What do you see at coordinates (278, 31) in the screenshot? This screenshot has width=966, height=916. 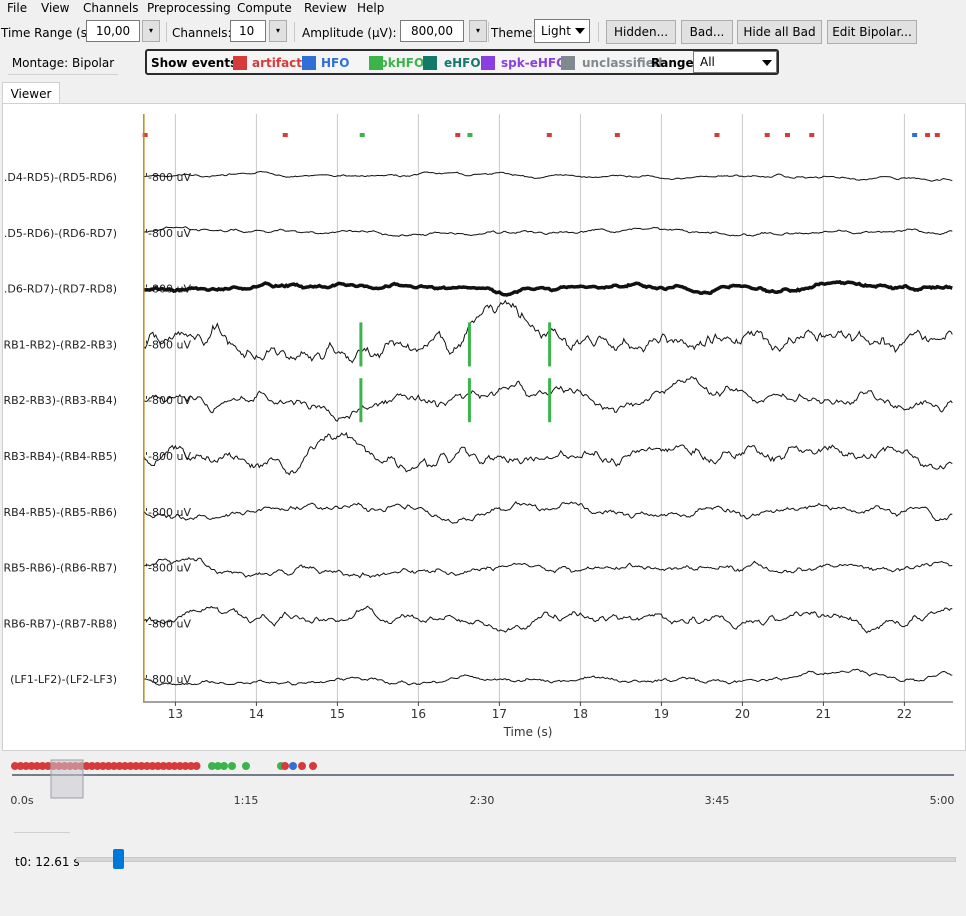 I see `channels-spin: ▾` at bounding box center [278, 31].